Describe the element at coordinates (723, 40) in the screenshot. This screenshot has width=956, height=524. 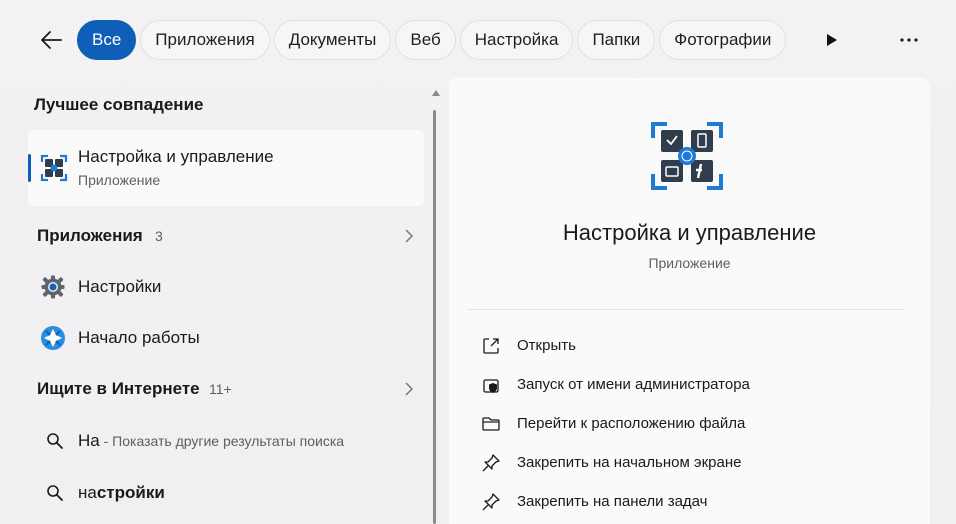
I see `chip-photos: Фотографии` at that location.